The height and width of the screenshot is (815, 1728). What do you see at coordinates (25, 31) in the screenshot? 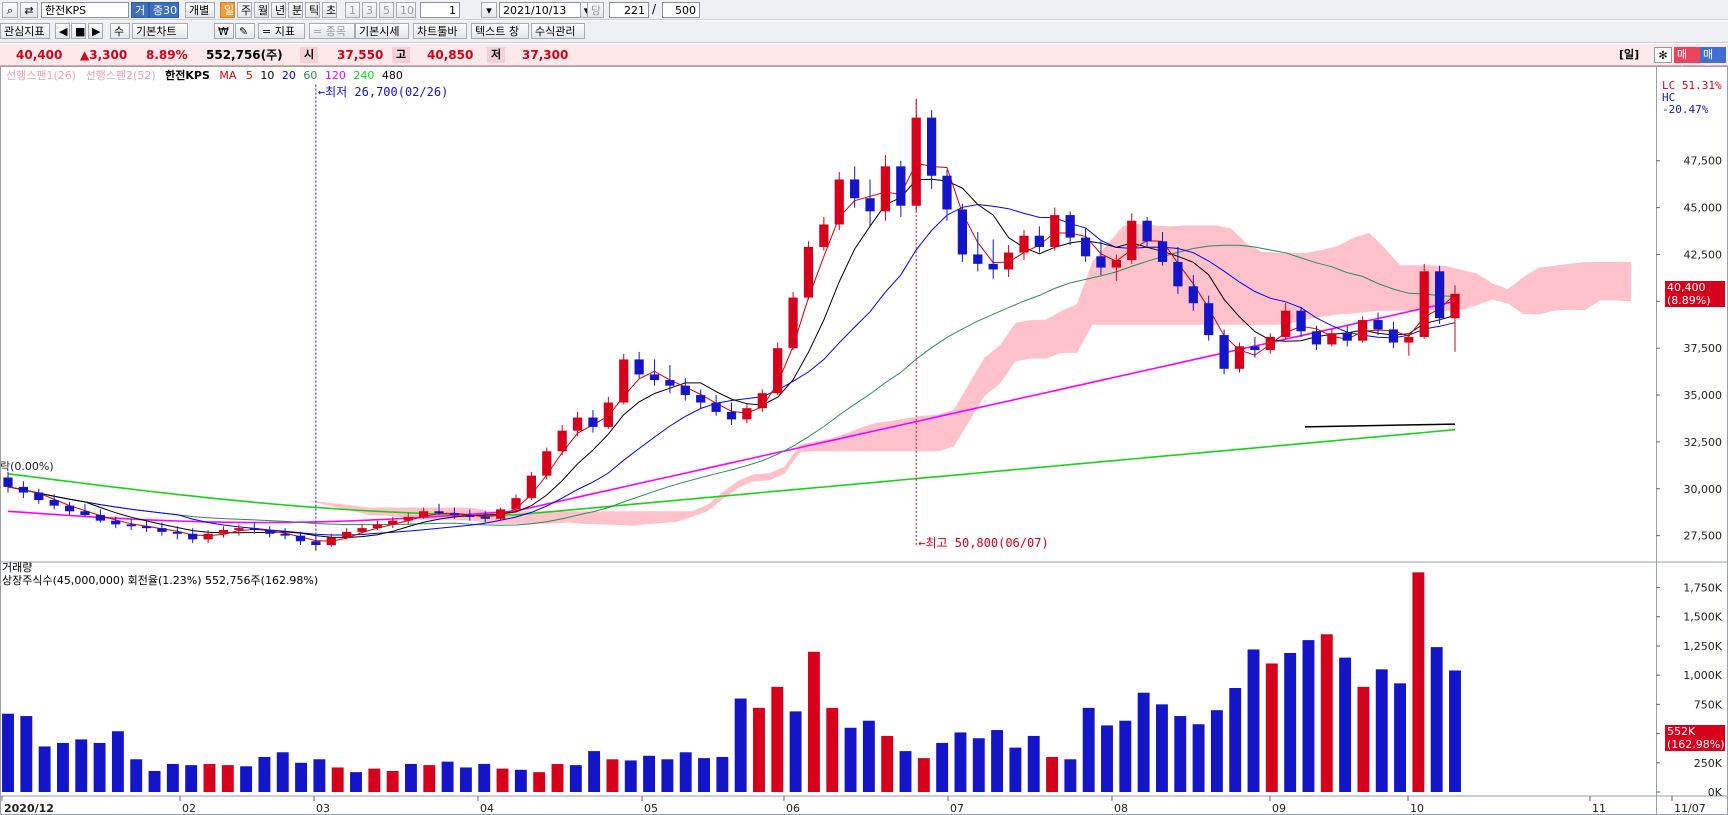
I see `watch-indicator-button: 관심지표` at bounding box center [25, 31].